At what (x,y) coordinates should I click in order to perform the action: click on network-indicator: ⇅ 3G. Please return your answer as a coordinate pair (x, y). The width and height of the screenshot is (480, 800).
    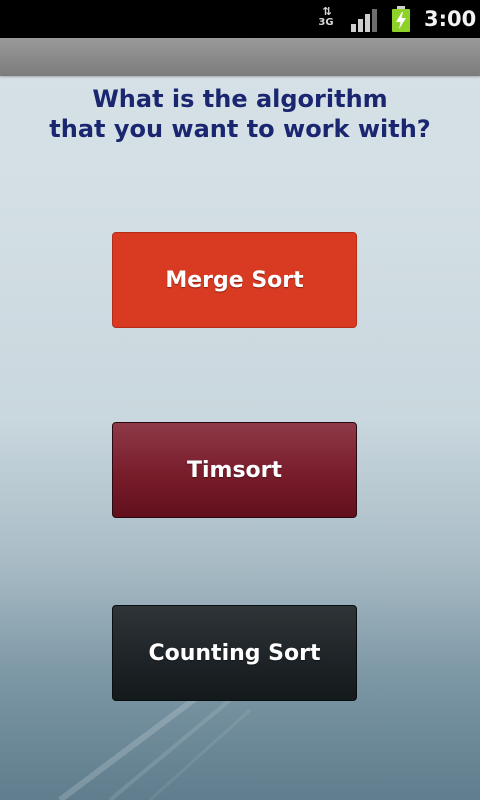
    Looking at the image, I should click on (326, 19).